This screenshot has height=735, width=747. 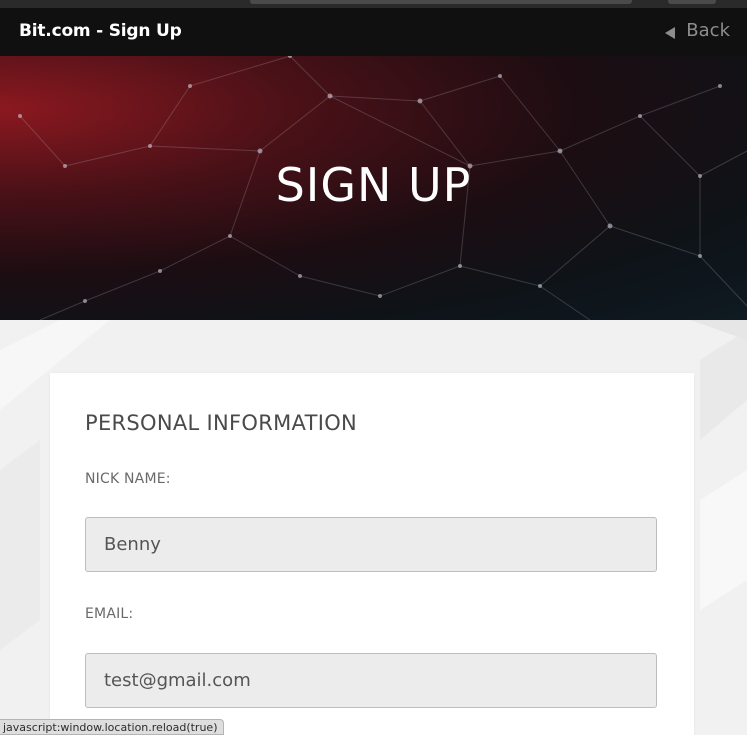 I want to click on triangle-left-icon, so click(x=670, y=31).